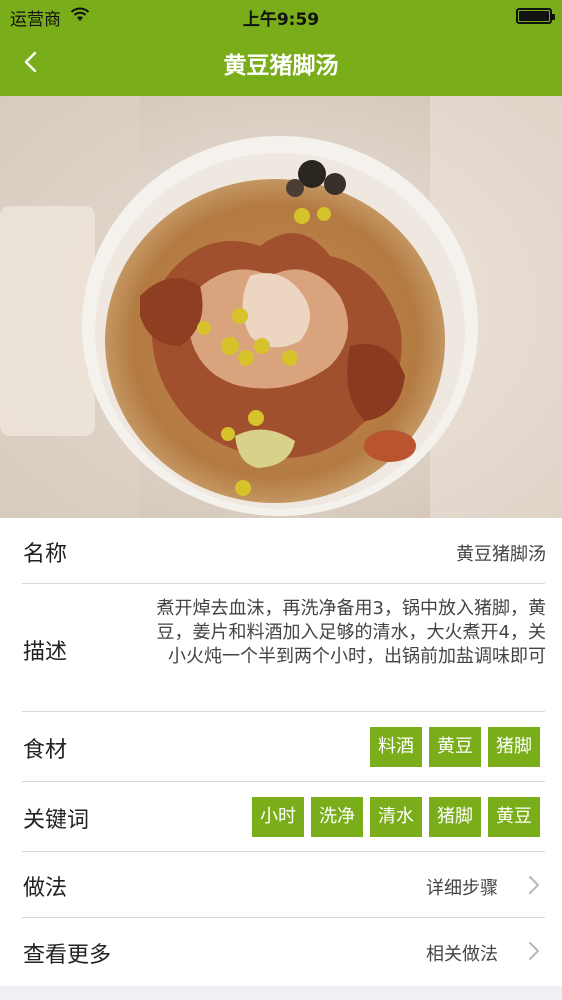 Image resolution: width=562 pixels, height=1000 pixels. I want to click on keyword-tag: 黄豆, so click(514, 817).